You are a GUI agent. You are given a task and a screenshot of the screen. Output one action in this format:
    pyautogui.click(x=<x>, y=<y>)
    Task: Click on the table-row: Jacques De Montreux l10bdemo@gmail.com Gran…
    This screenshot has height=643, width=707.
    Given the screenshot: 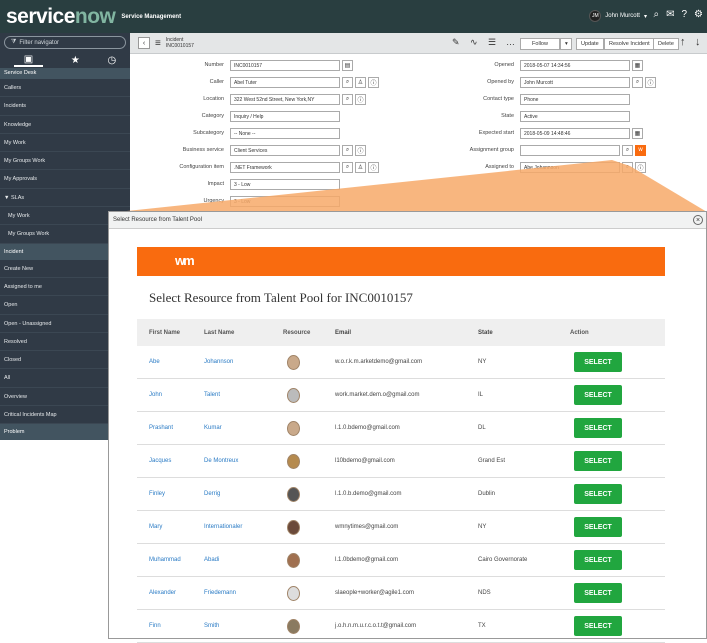 What is the action you would take?
    pyautogui.click(x=401, y=461)
    